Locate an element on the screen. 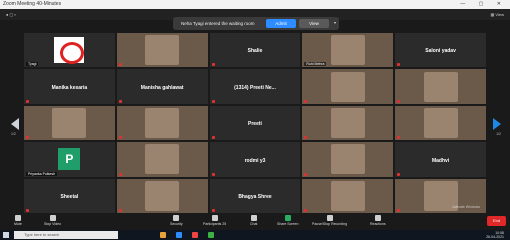  taskbar-apps is located at coordinates (191, 235).